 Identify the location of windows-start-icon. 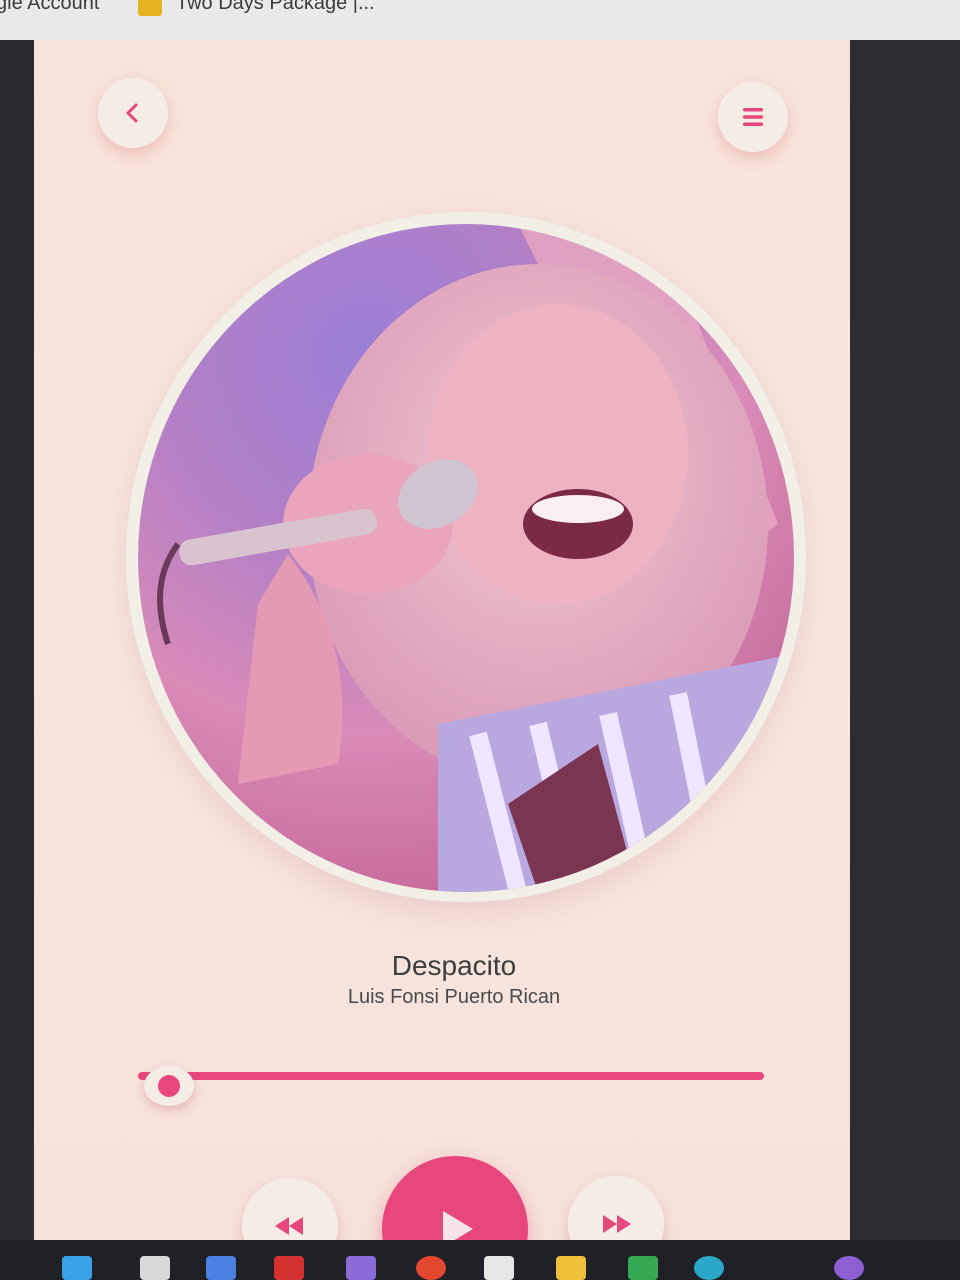
(77, 1268).